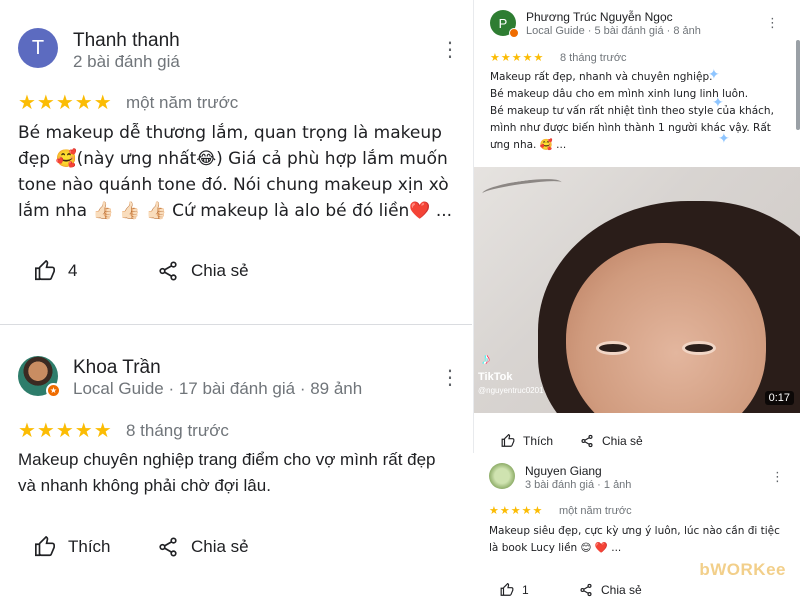 Image resolution: width=800 pixels, height=600 pixels. I want to click on like-button: 1, so click(514, 590).